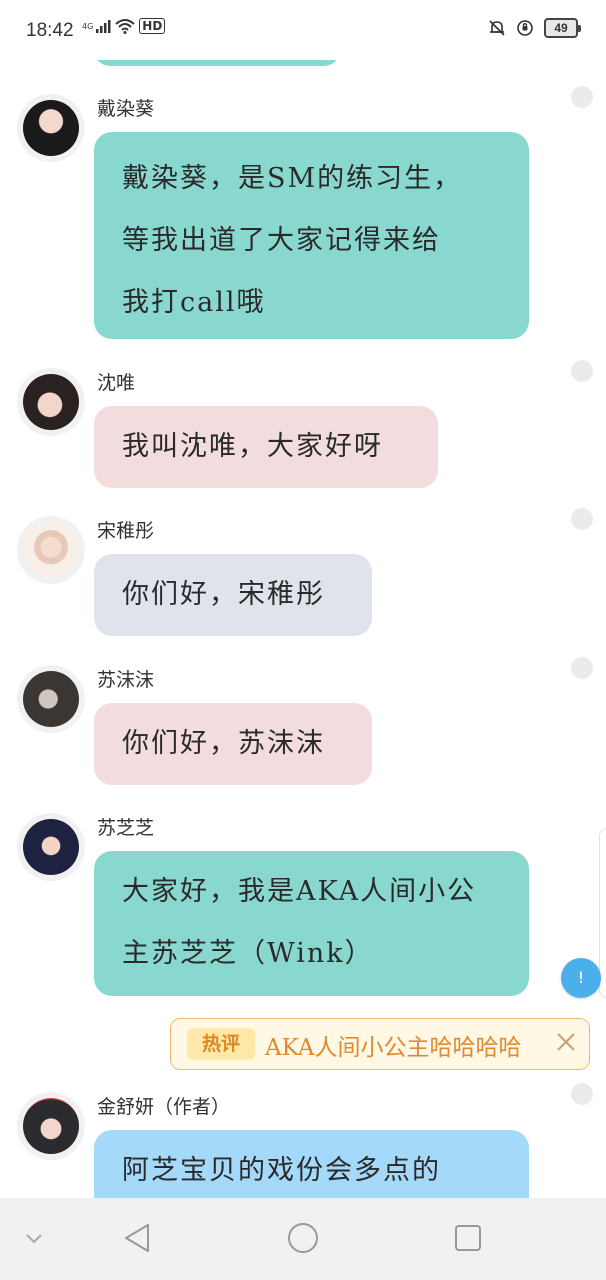 The image size is (606, 1280). What do you see at coordinates (126, 109) in the screenshot?
I see `sender-name: 戴染葵` at bounding box center [126, 109].